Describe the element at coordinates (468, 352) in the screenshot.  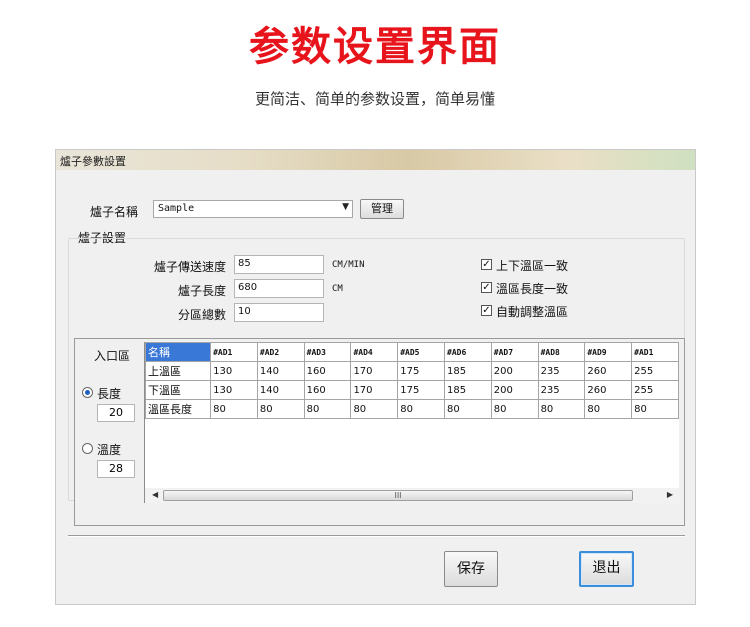
I see `table-header-cell: #AD6` at that location.